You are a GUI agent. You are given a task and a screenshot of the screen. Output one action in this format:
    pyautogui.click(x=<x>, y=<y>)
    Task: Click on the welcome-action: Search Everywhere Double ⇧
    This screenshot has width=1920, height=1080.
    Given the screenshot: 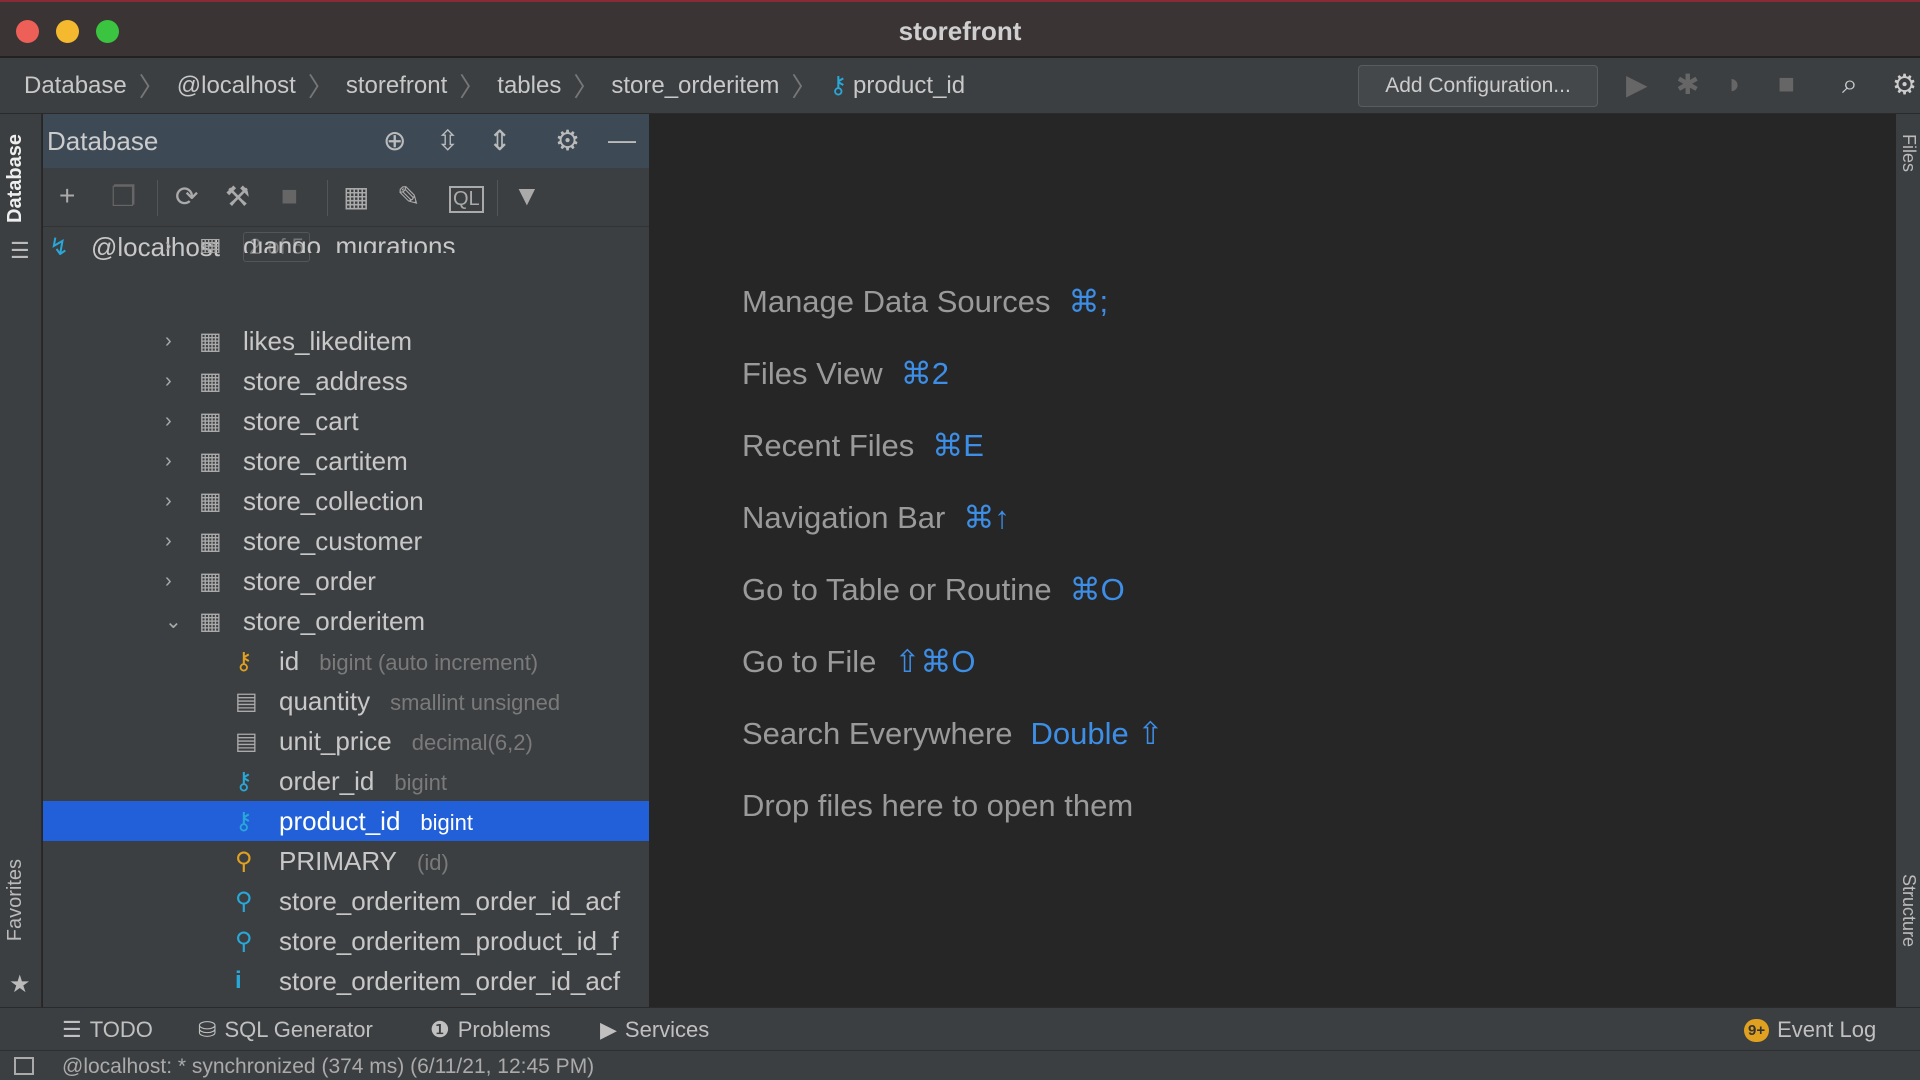 What is the action you would take?
    pyautogui.click(x=952, y=734)
    